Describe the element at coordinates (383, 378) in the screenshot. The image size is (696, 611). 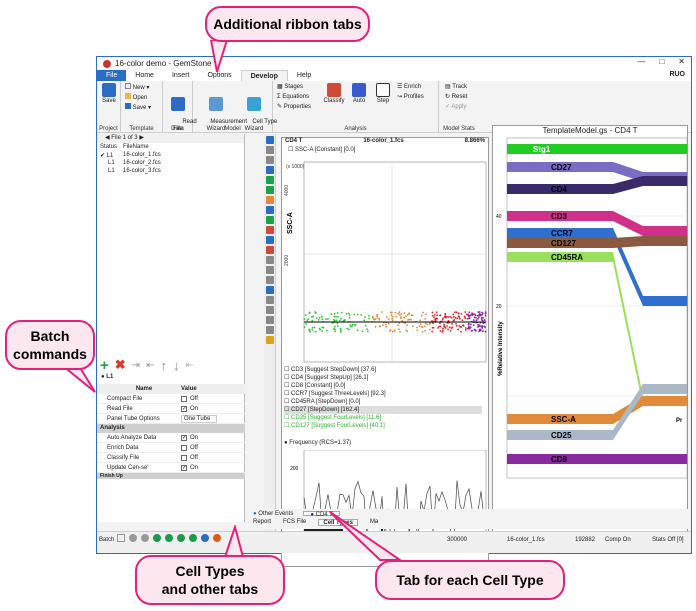
I see `legend-item: ☐ CD4 [Suggest StepUp] [26.1]` at that location.